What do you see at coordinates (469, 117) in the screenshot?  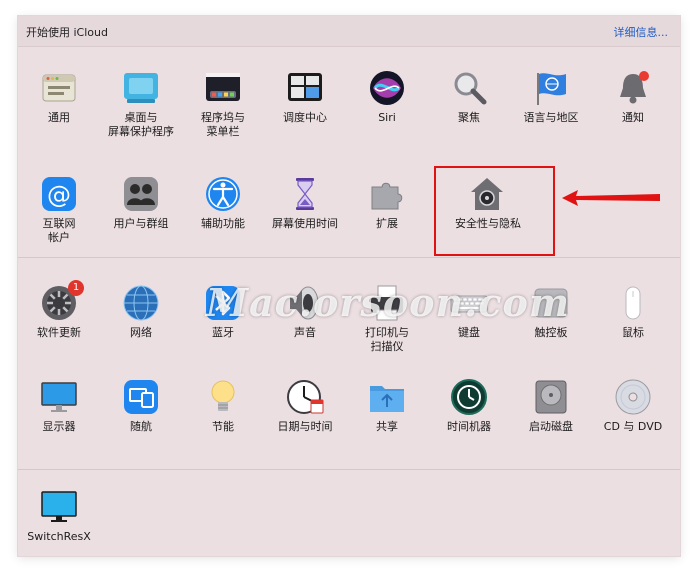 I see `pane-label: 聚焦` at bounding box center [469, 117].